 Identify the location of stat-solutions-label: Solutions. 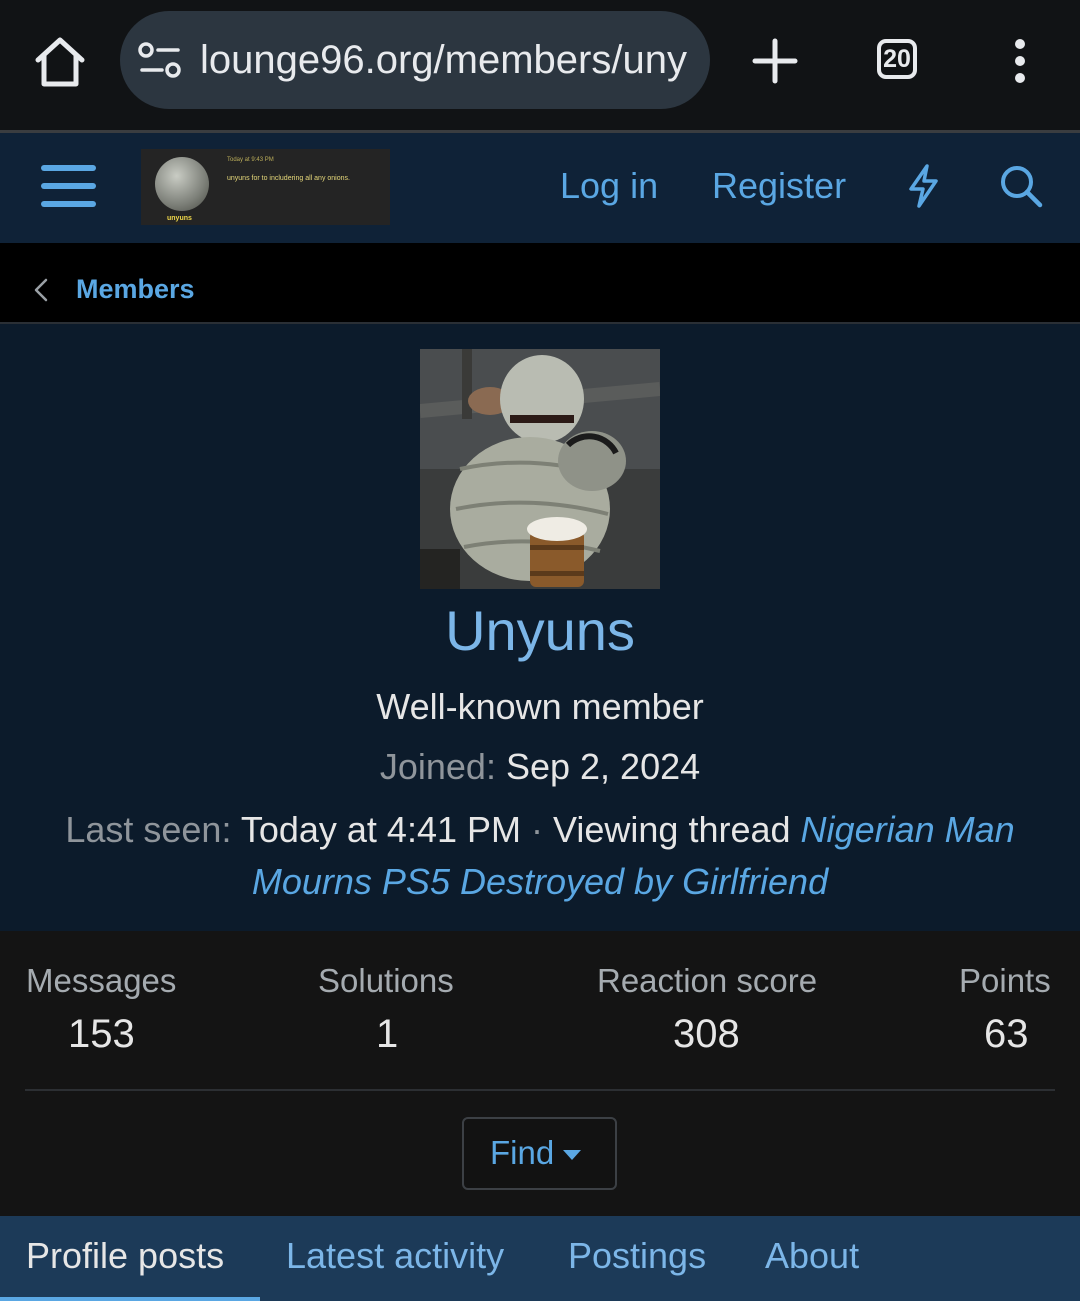
(386, 980).